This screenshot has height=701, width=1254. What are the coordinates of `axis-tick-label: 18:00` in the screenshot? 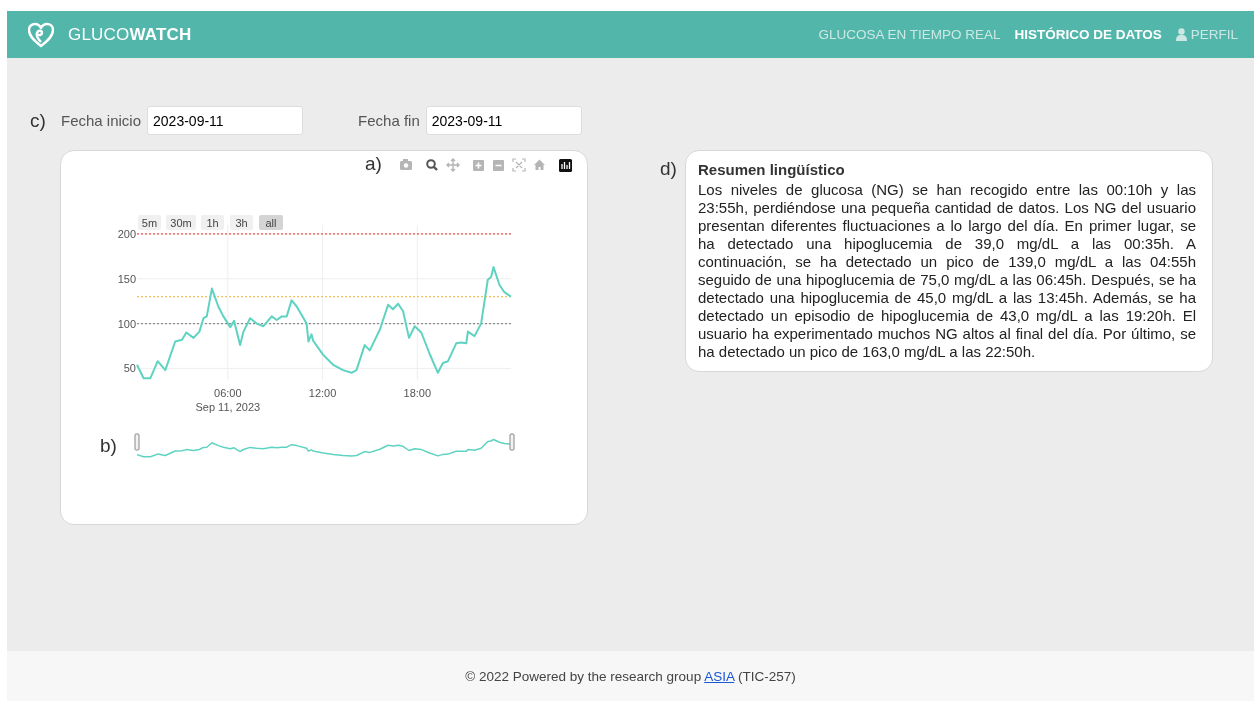 It's located at (417, 393).